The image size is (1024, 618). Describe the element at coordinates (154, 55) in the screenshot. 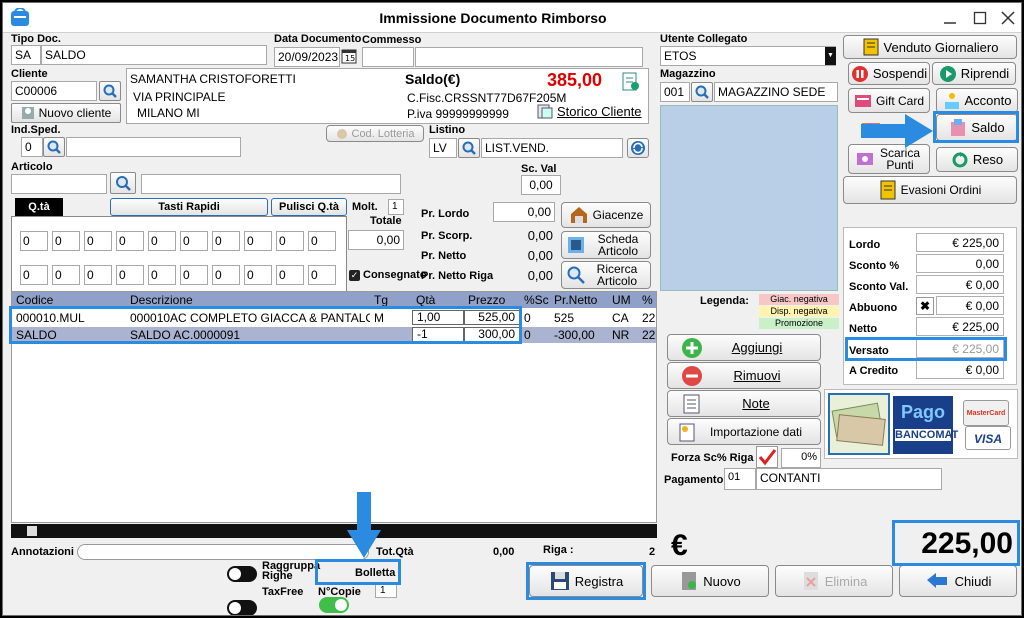

I see `tipo-doc-name: SALDO` at that location.